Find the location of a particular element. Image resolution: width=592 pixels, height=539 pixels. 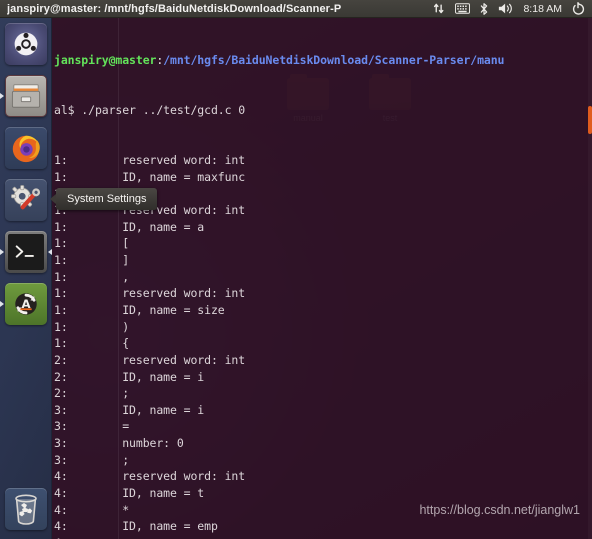

terminal-line: 3: ; is located at coordinates (92, 459).